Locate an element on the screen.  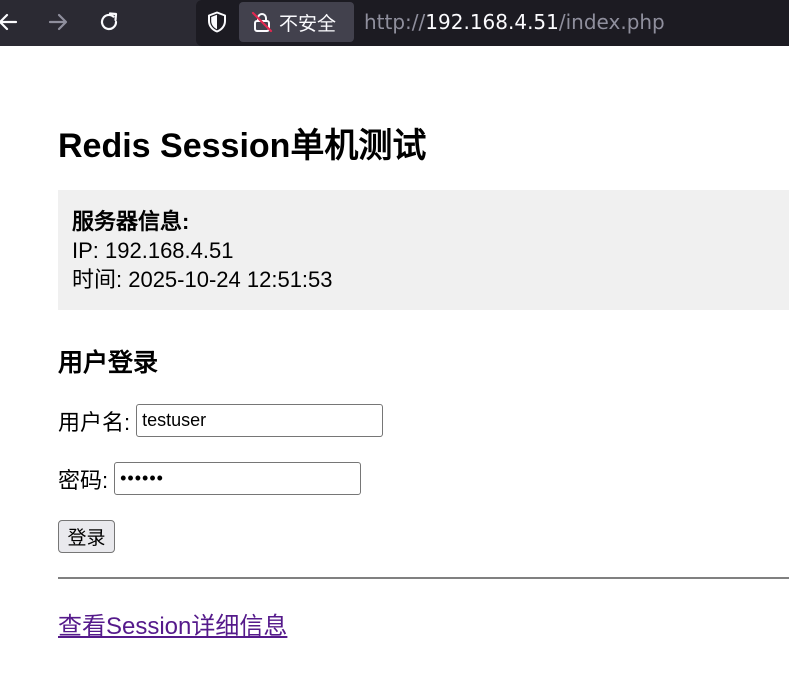
reload-icon is located at coordinates (109, 21).